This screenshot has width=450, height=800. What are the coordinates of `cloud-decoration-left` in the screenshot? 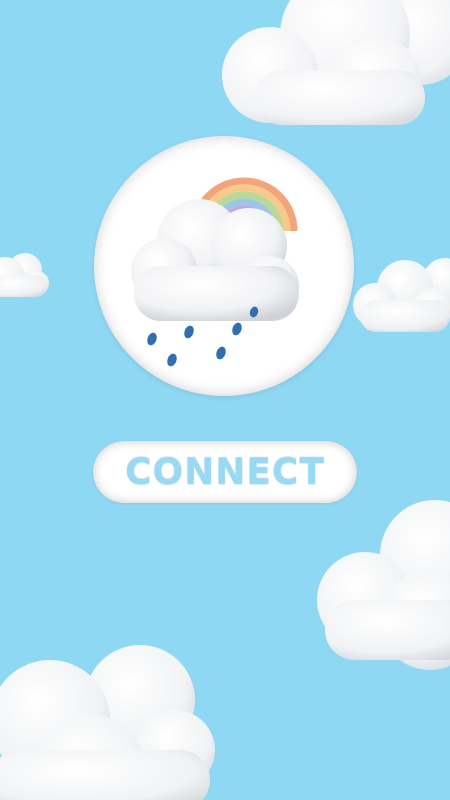 It's located at (24, 275).